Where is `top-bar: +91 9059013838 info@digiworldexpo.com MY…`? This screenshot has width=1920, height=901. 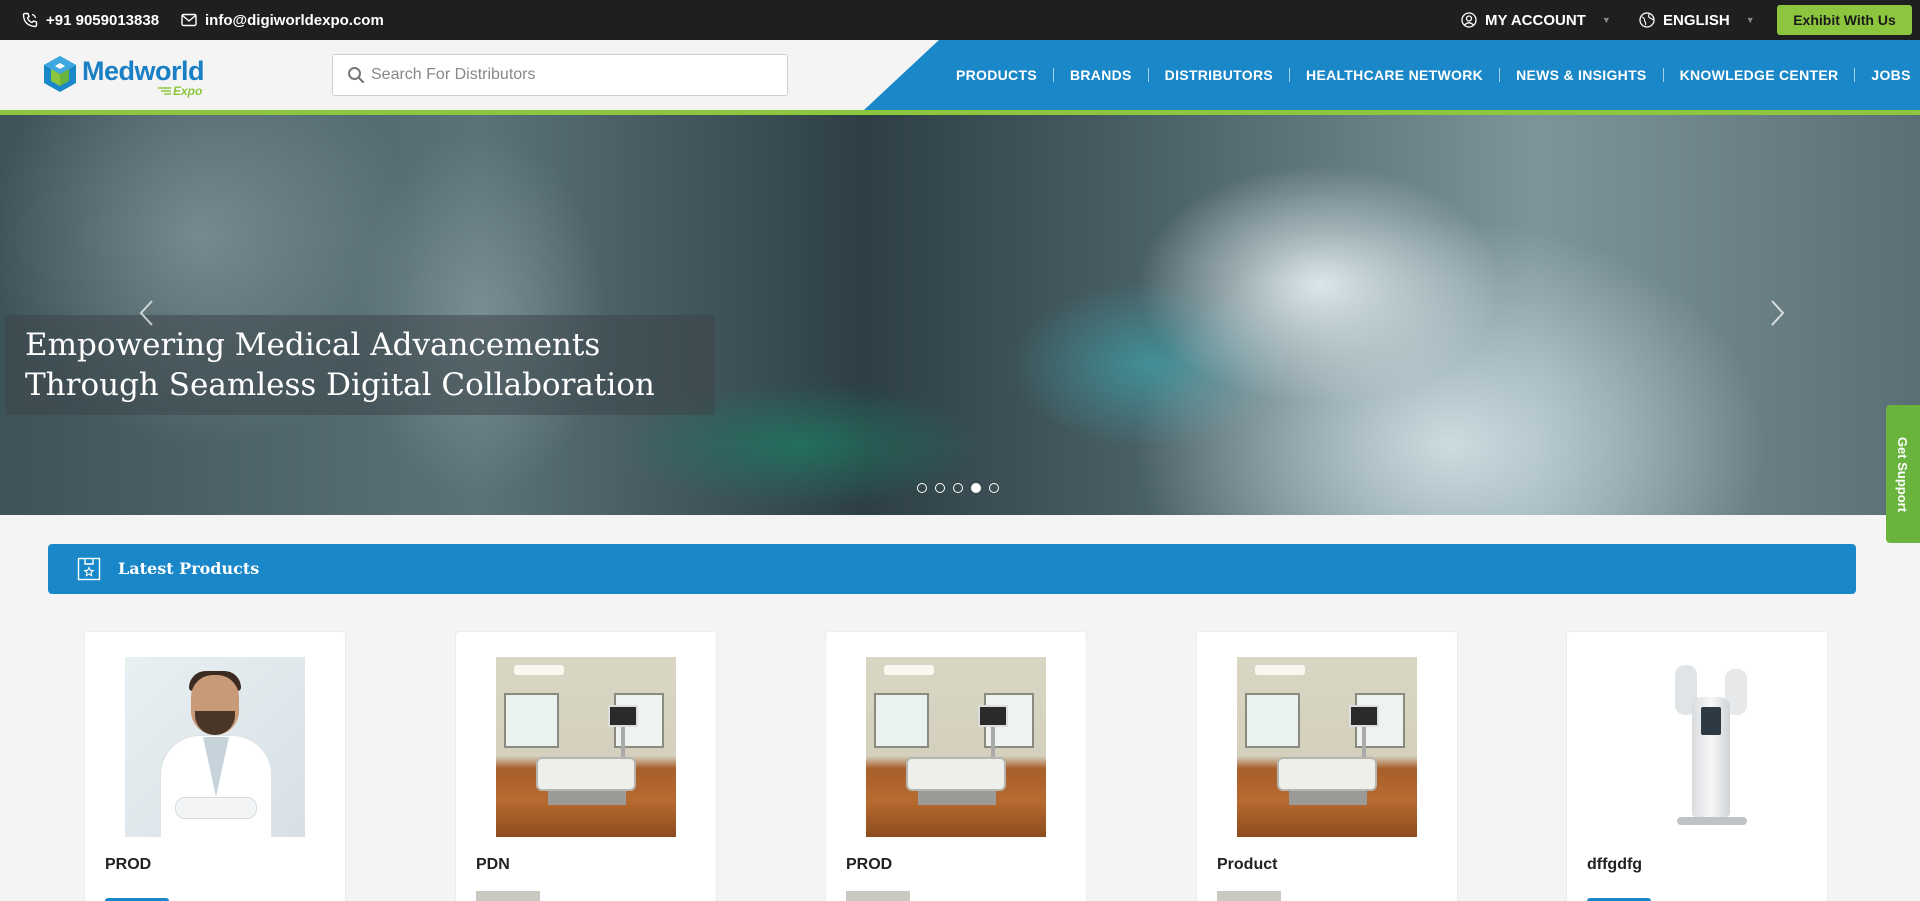
top-bar: +91 9059013838 info@digiworldexpo.com MY… is located at coordinates (960, 20).